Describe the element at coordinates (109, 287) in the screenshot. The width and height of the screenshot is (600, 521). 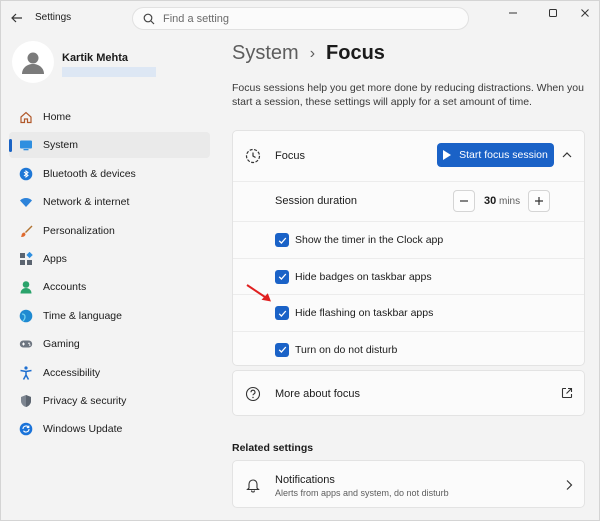
I see `sidebar-item-accounts: Accounts` at that location.